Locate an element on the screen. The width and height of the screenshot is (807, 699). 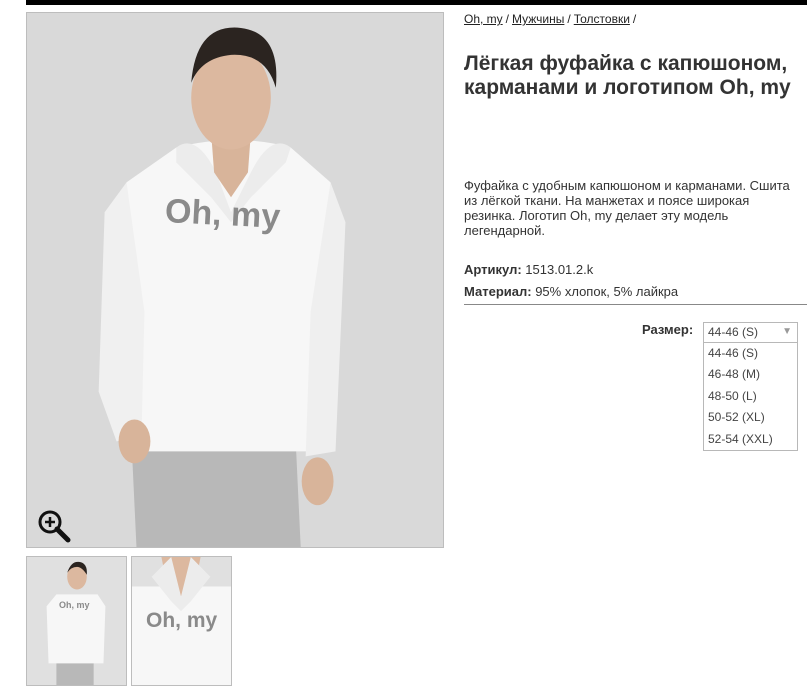
thumbnail-closeup: Oh, my is located at coordinates (181, 621).